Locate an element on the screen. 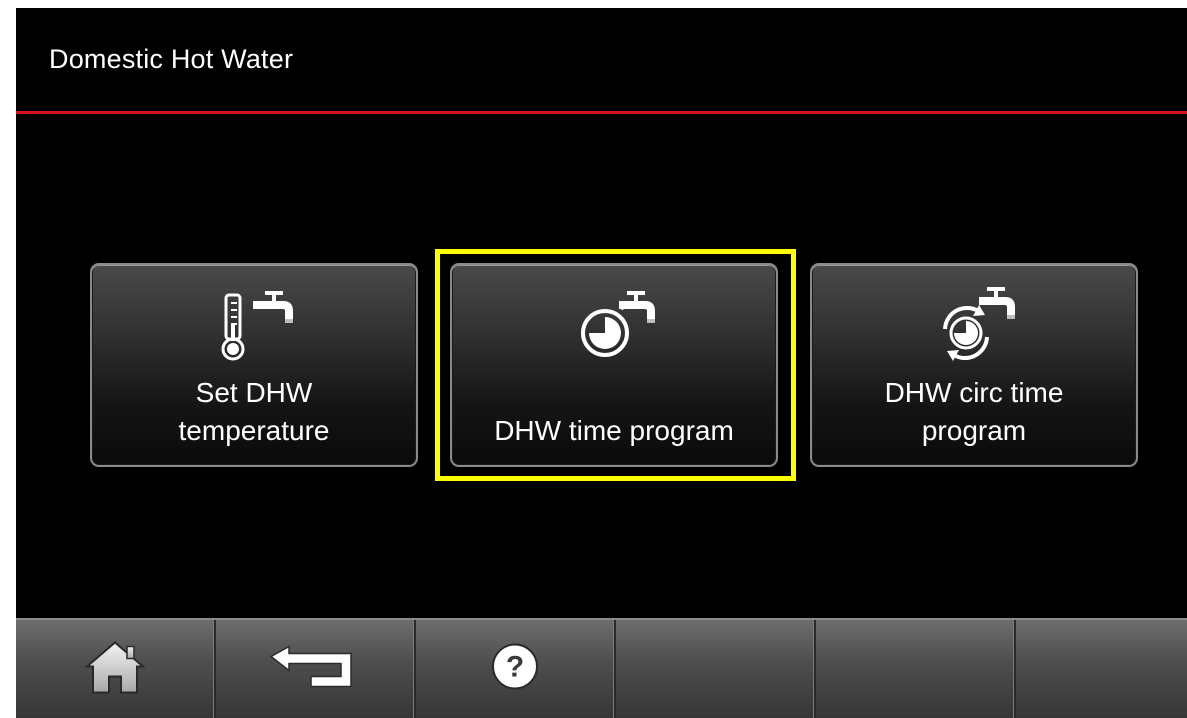 The width and height of the screenshot is (1187, 718). home-icon is located at coordinates (115, 669).